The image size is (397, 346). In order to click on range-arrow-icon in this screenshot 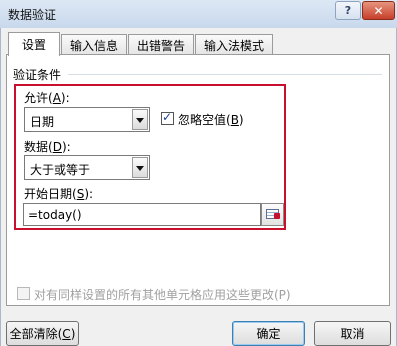, I will do `click(277, 216)`.